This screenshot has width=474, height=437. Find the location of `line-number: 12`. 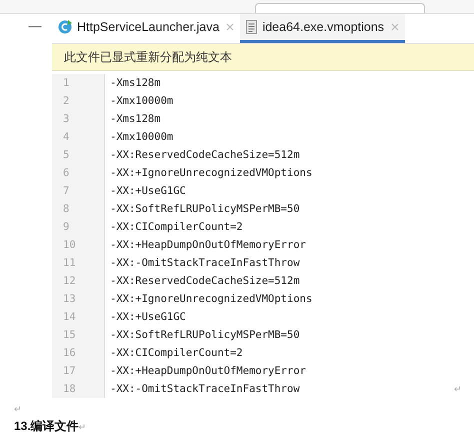

line-number: 12 is located at coordinates (69, 281).